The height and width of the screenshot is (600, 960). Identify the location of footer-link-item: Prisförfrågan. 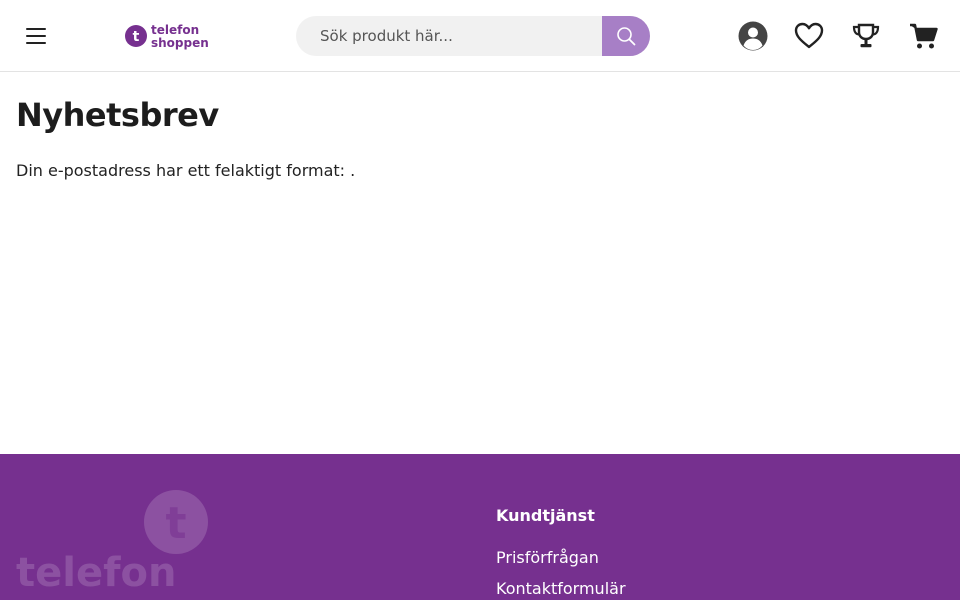
(561, 561).